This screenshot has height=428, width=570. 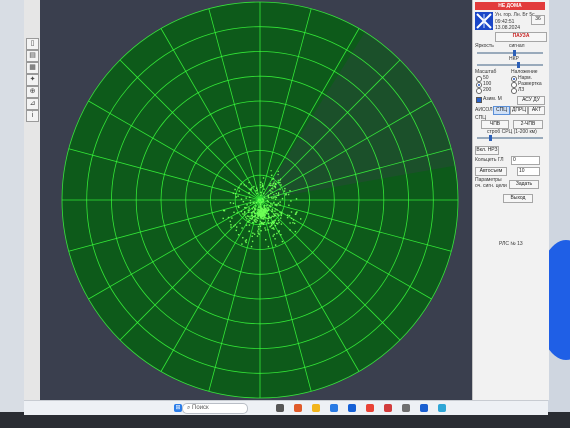 What do you see at coordinates (334, 408) in the screenshot?
I see `store-icon` at bounding box center [334, 408].